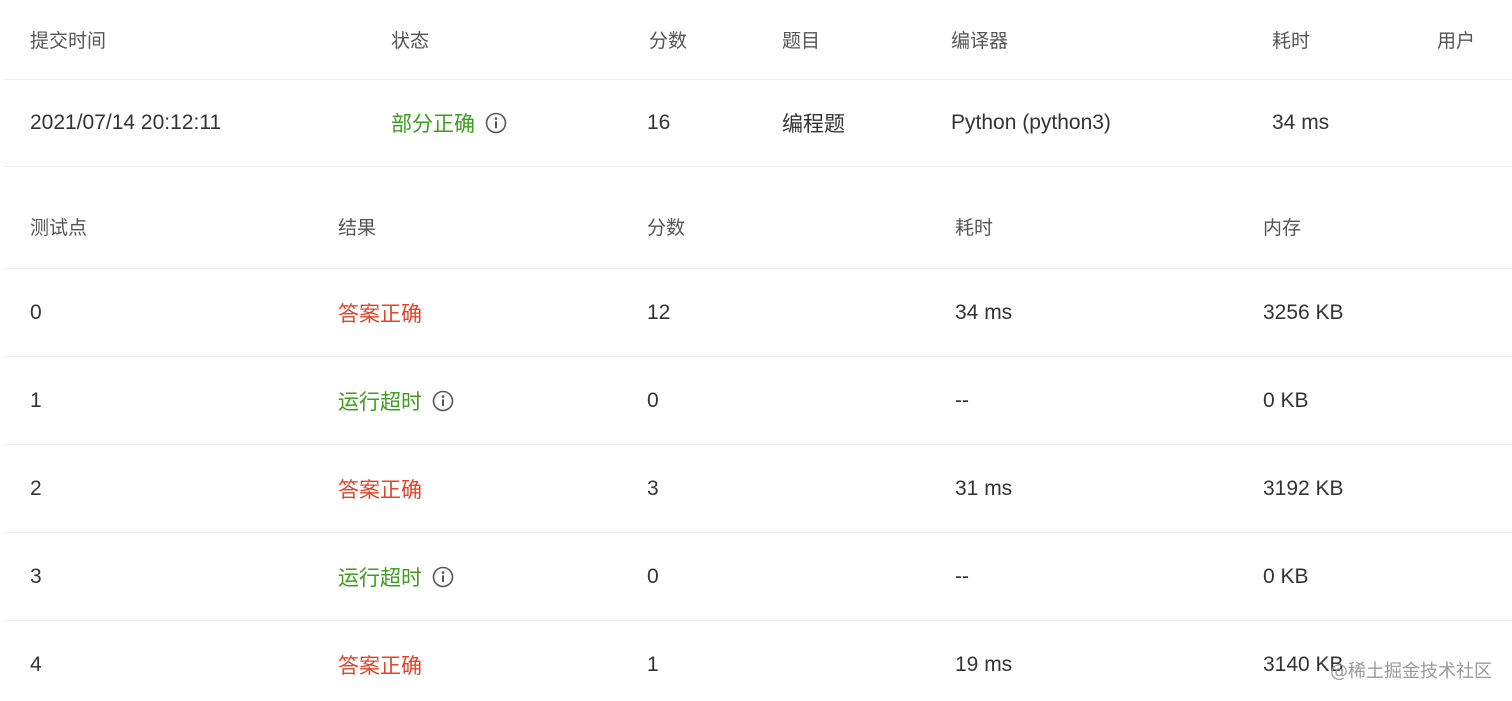  I want to click on header-tp-score: 分数, so click(666, 228).